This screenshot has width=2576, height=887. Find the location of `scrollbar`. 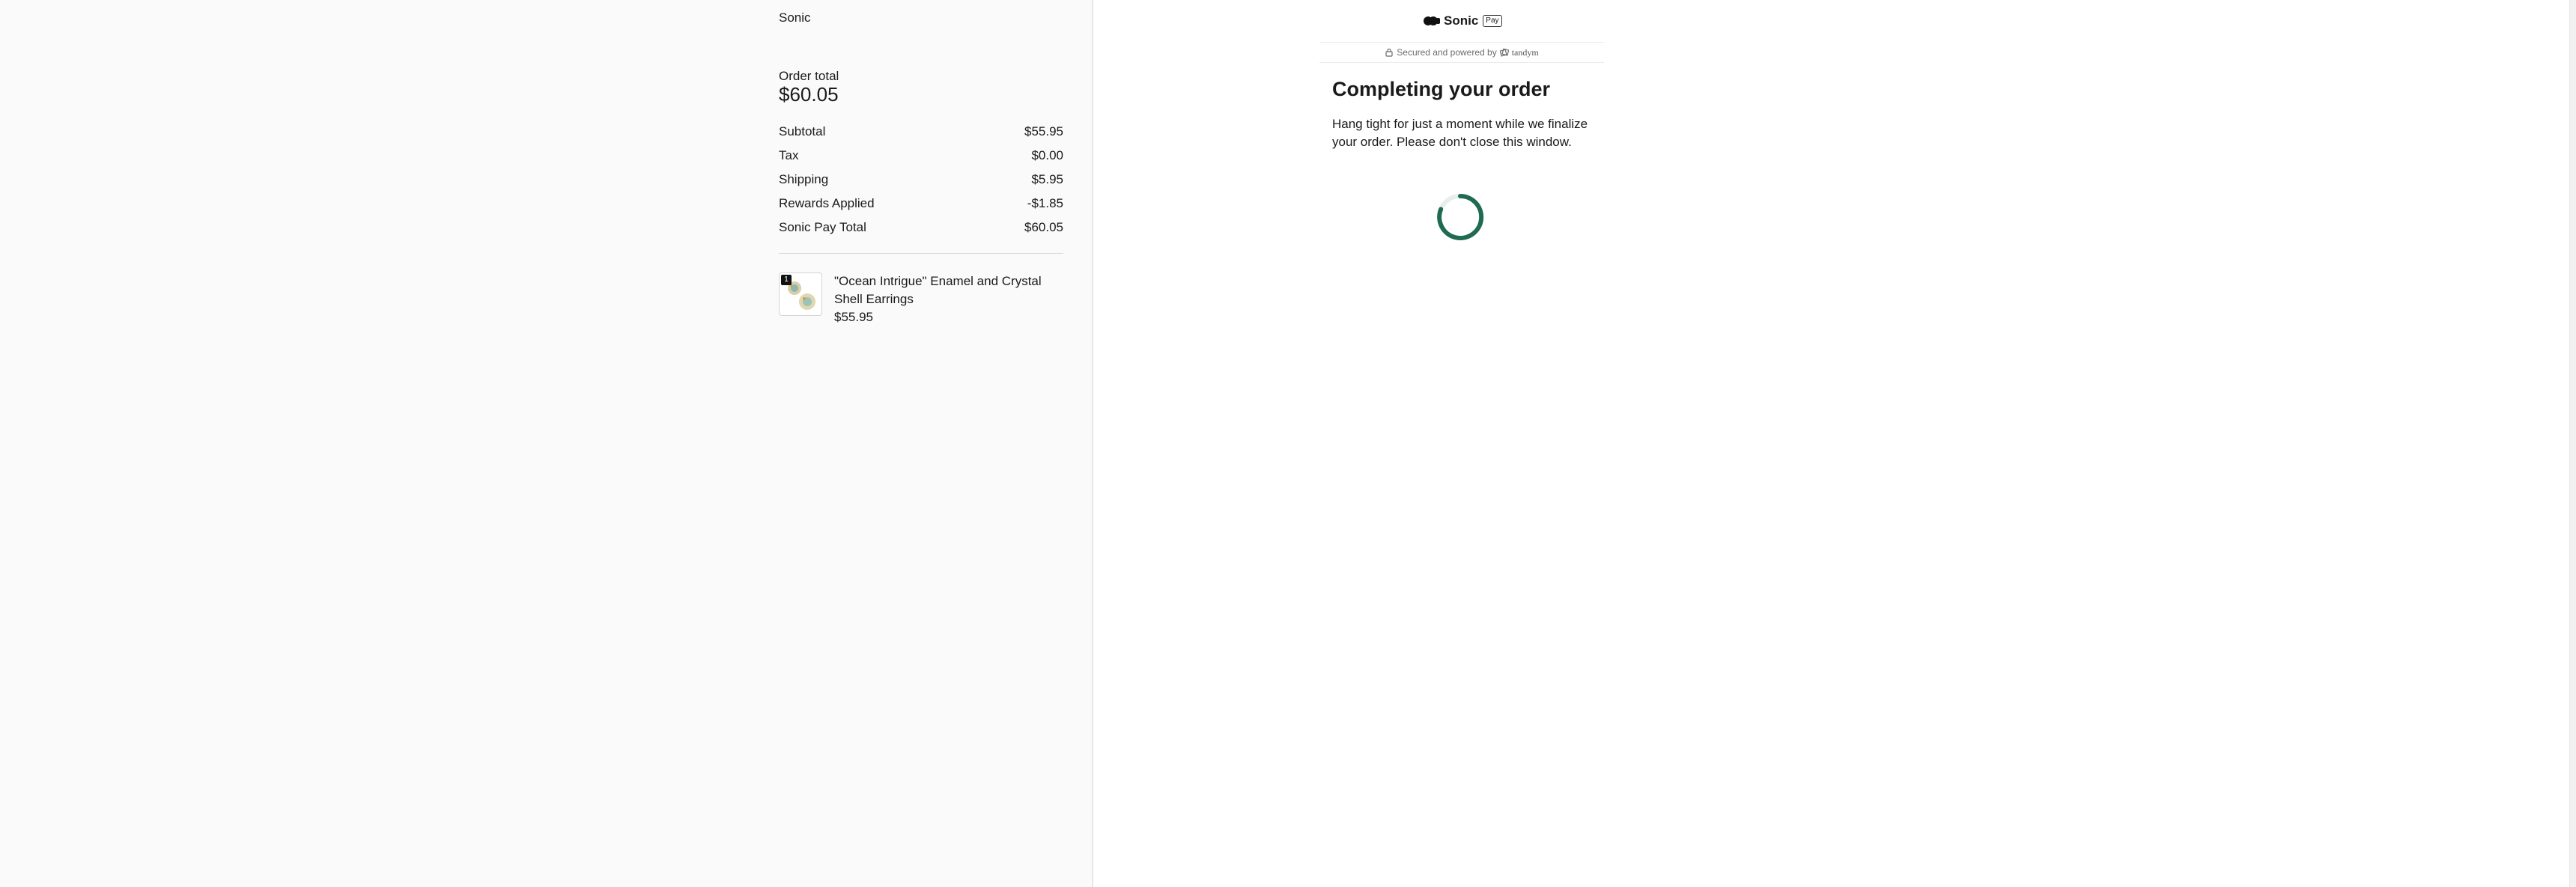

scrollbar is located at coordinates (2572, 443).